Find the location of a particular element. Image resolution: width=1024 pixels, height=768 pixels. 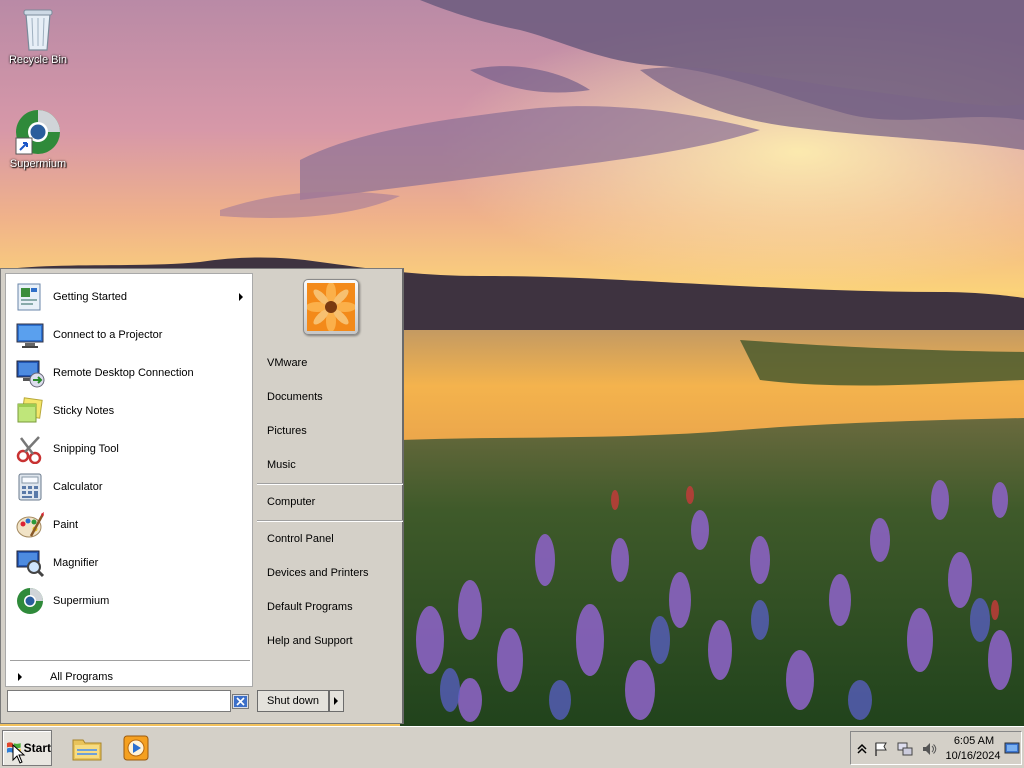

program-label: Remote Desktop Connection is located at coordinates (123, 373).